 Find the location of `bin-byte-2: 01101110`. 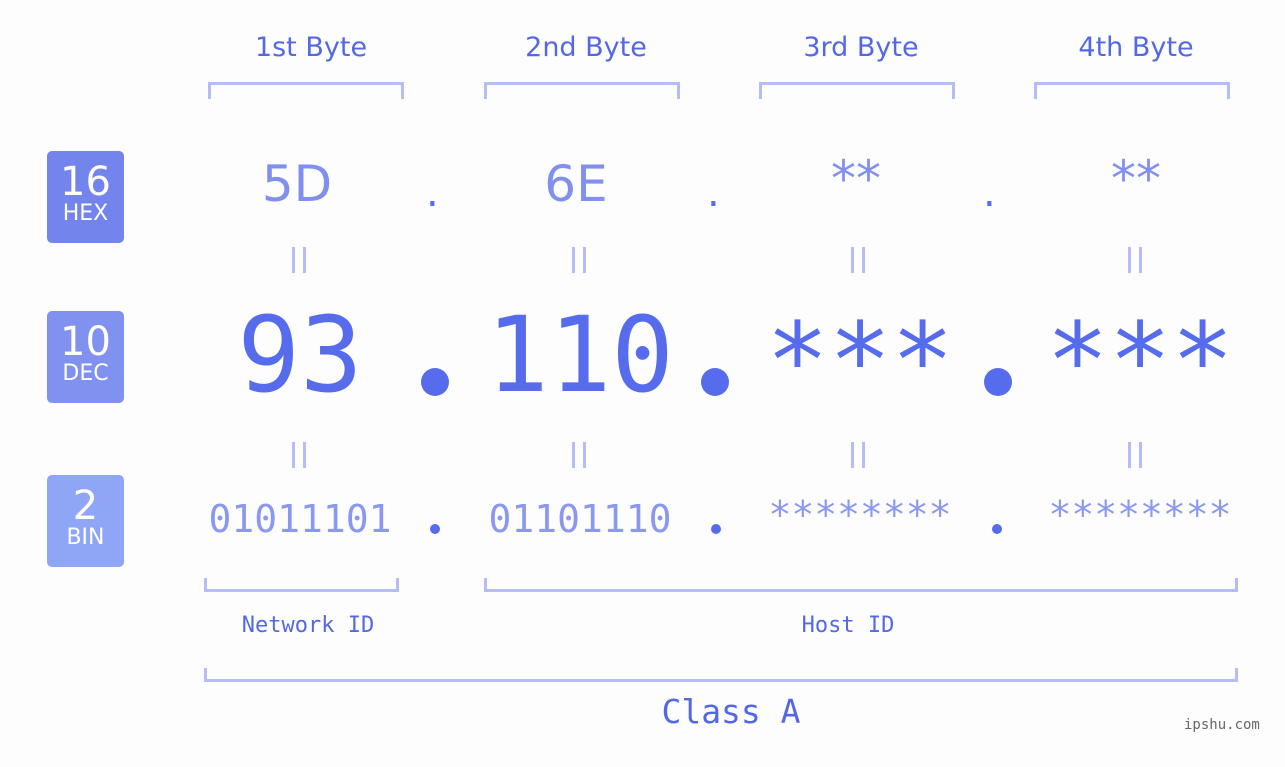

bin-byte-2: 01101110 is located at coordinates (580, 519).